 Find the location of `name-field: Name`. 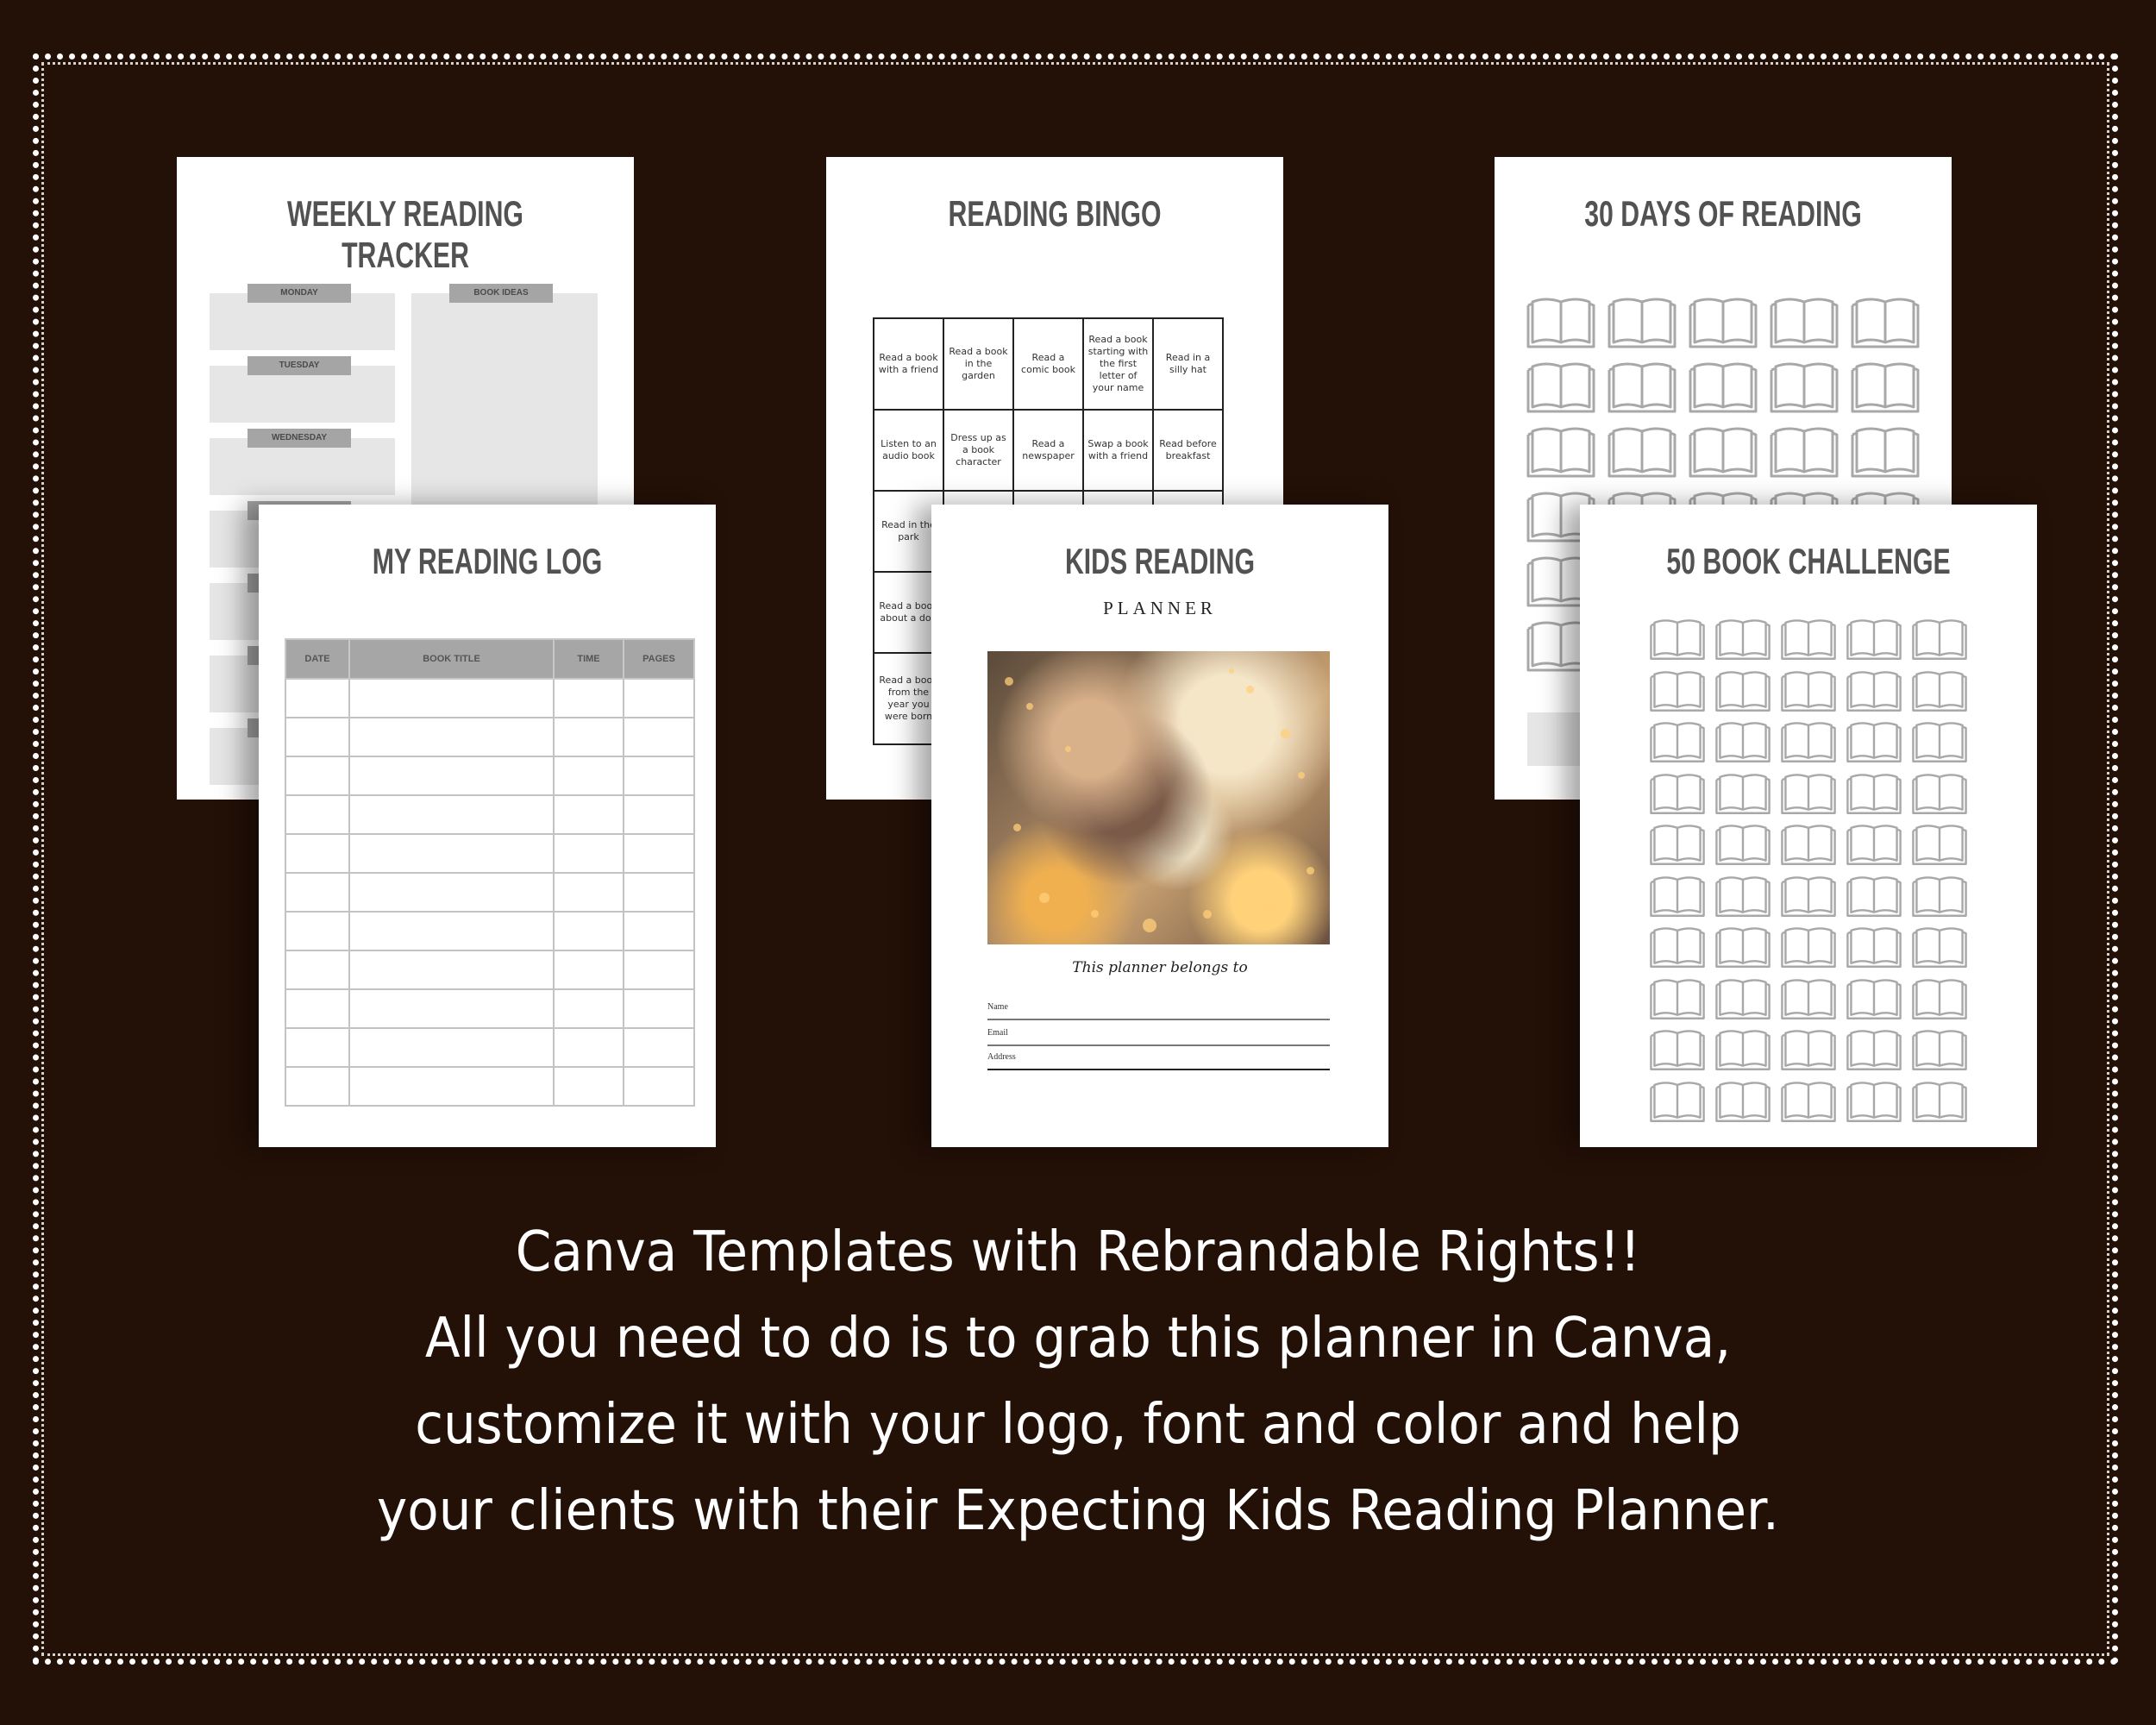

name-field: Name is located at coordinates (1158, 1011).